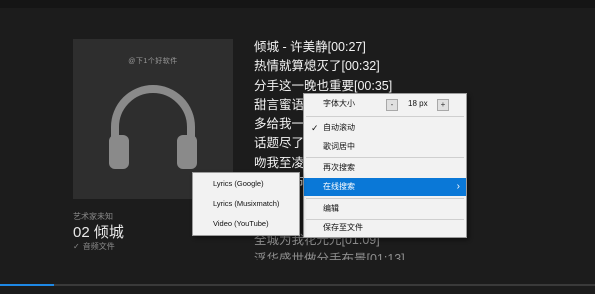 This screenshot has width=595, height=294. What do you see at coordinates (392, 105) in the screenshot?
I see `font-size-decrease-button: -` at bounding box center [392, 105].